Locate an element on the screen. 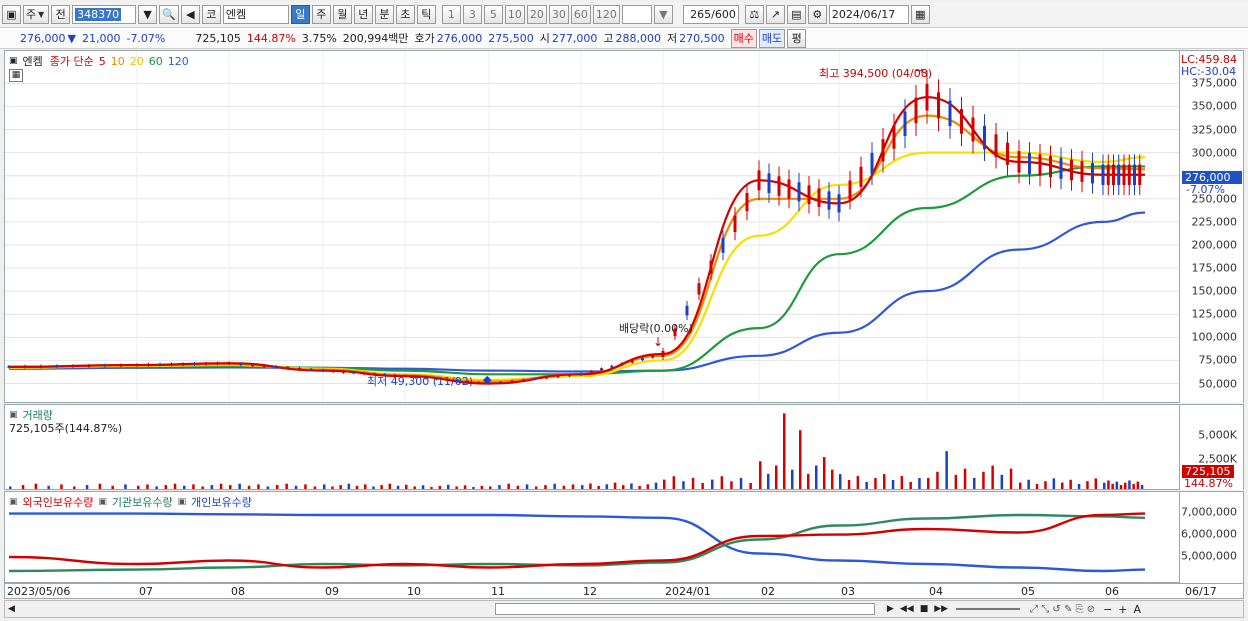 The image size is (1248, 621). volume-panel: ▣ 거래량 725,105주(144.87%) is located at coordinates (592, 447).